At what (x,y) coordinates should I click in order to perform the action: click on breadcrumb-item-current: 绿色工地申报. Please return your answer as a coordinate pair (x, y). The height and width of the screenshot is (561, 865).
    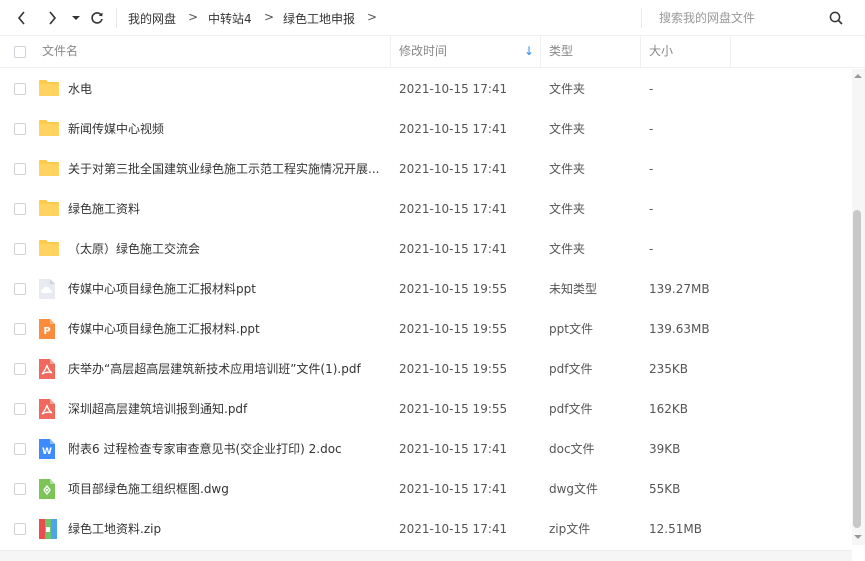
    Looking at the image, I should click on (319, 18).